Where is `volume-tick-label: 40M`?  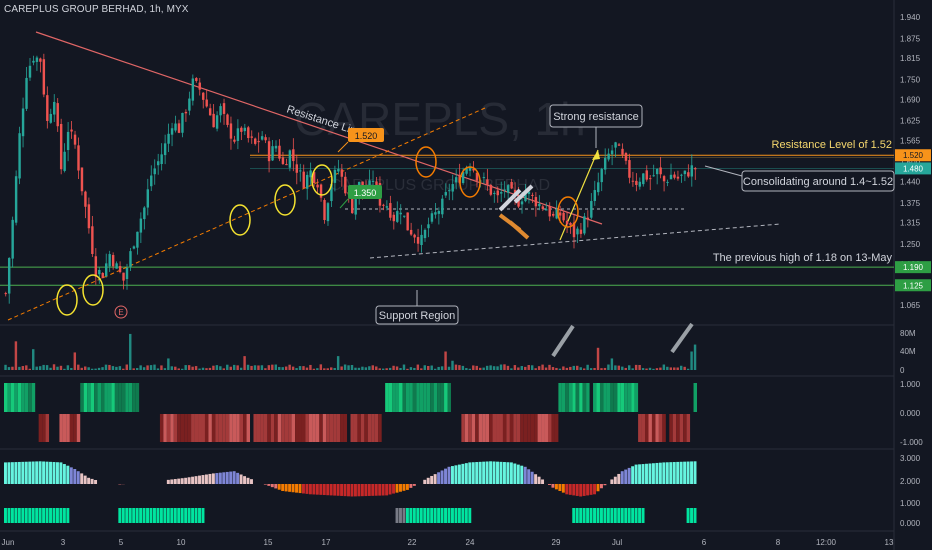 volume-tick-label: 40M is located at coordinates (908, 351).